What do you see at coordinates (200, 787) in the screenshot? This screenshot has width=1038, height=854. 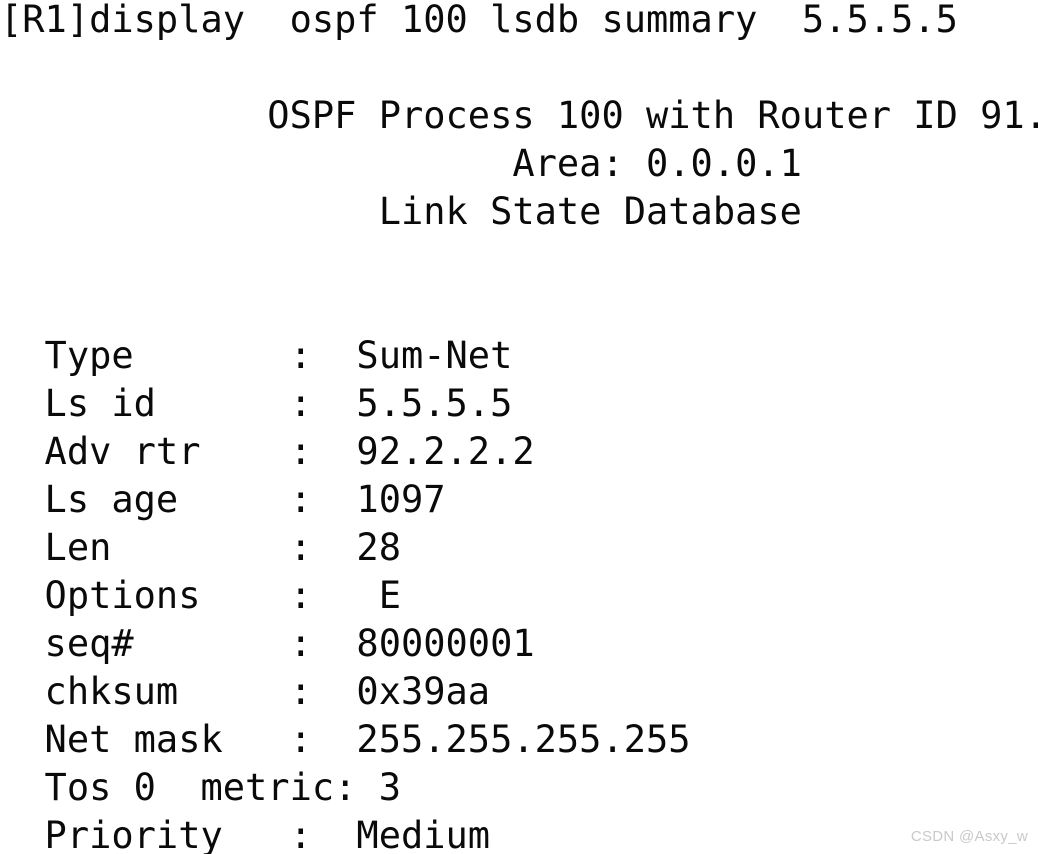 I see `lsa-row-tos-metric: Tos 0 metric: 3` at bounding box center [200, 787].